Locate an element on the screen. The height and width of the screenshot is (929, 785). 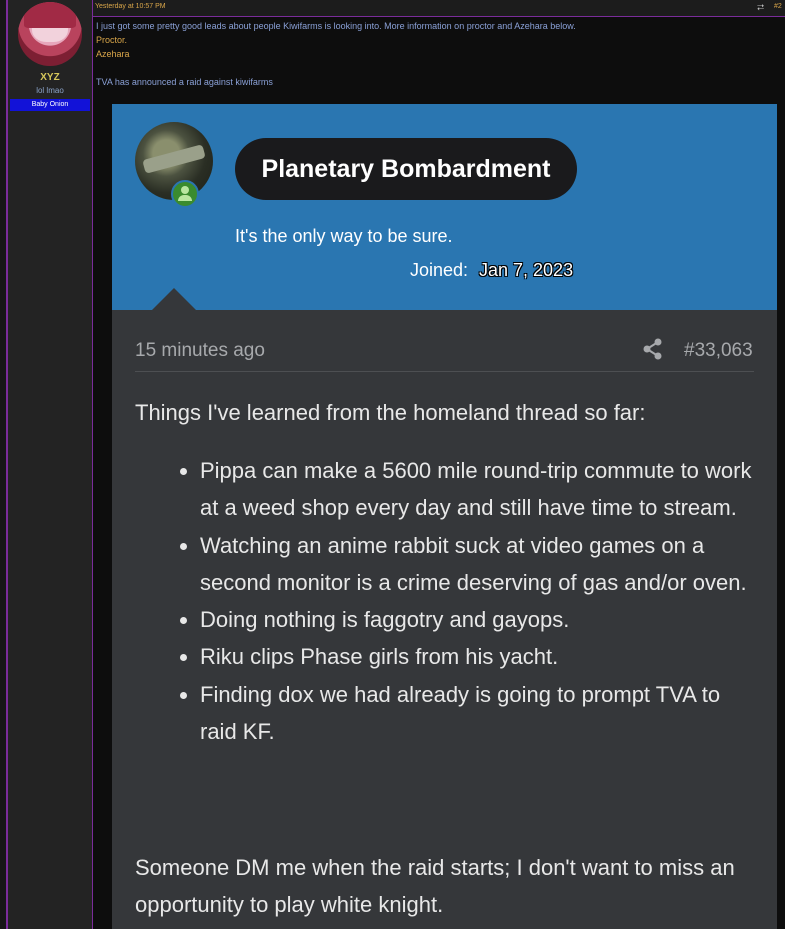
user-sidebar: XYZ lol lmao Baby Onion is located at coordinates (50, 464).